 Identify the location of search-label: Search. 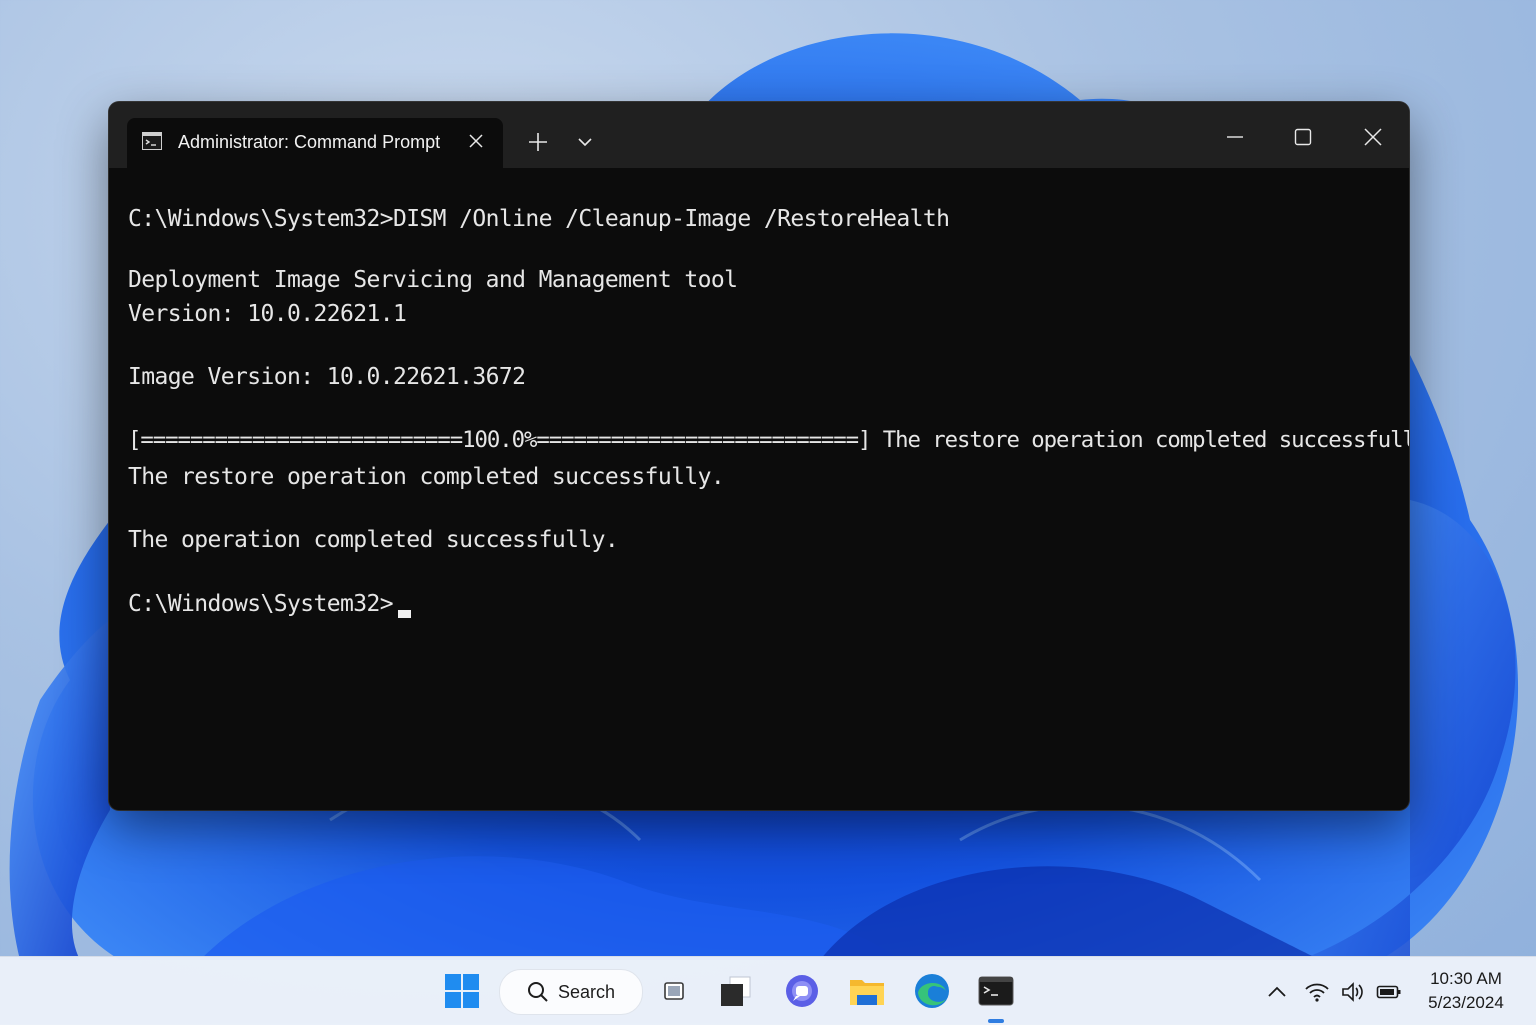
(587, 992).